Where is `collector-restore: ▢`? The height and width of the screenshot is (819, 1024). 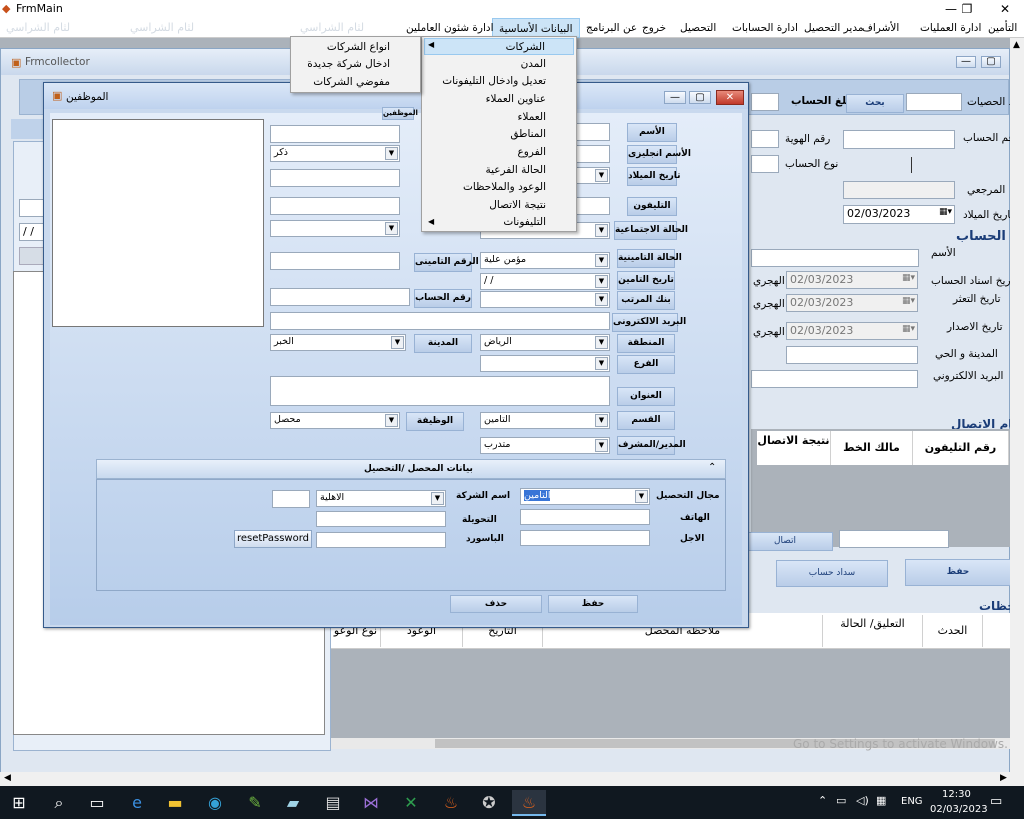 collector-restore: ▢ is located at coordinates (991, 62).